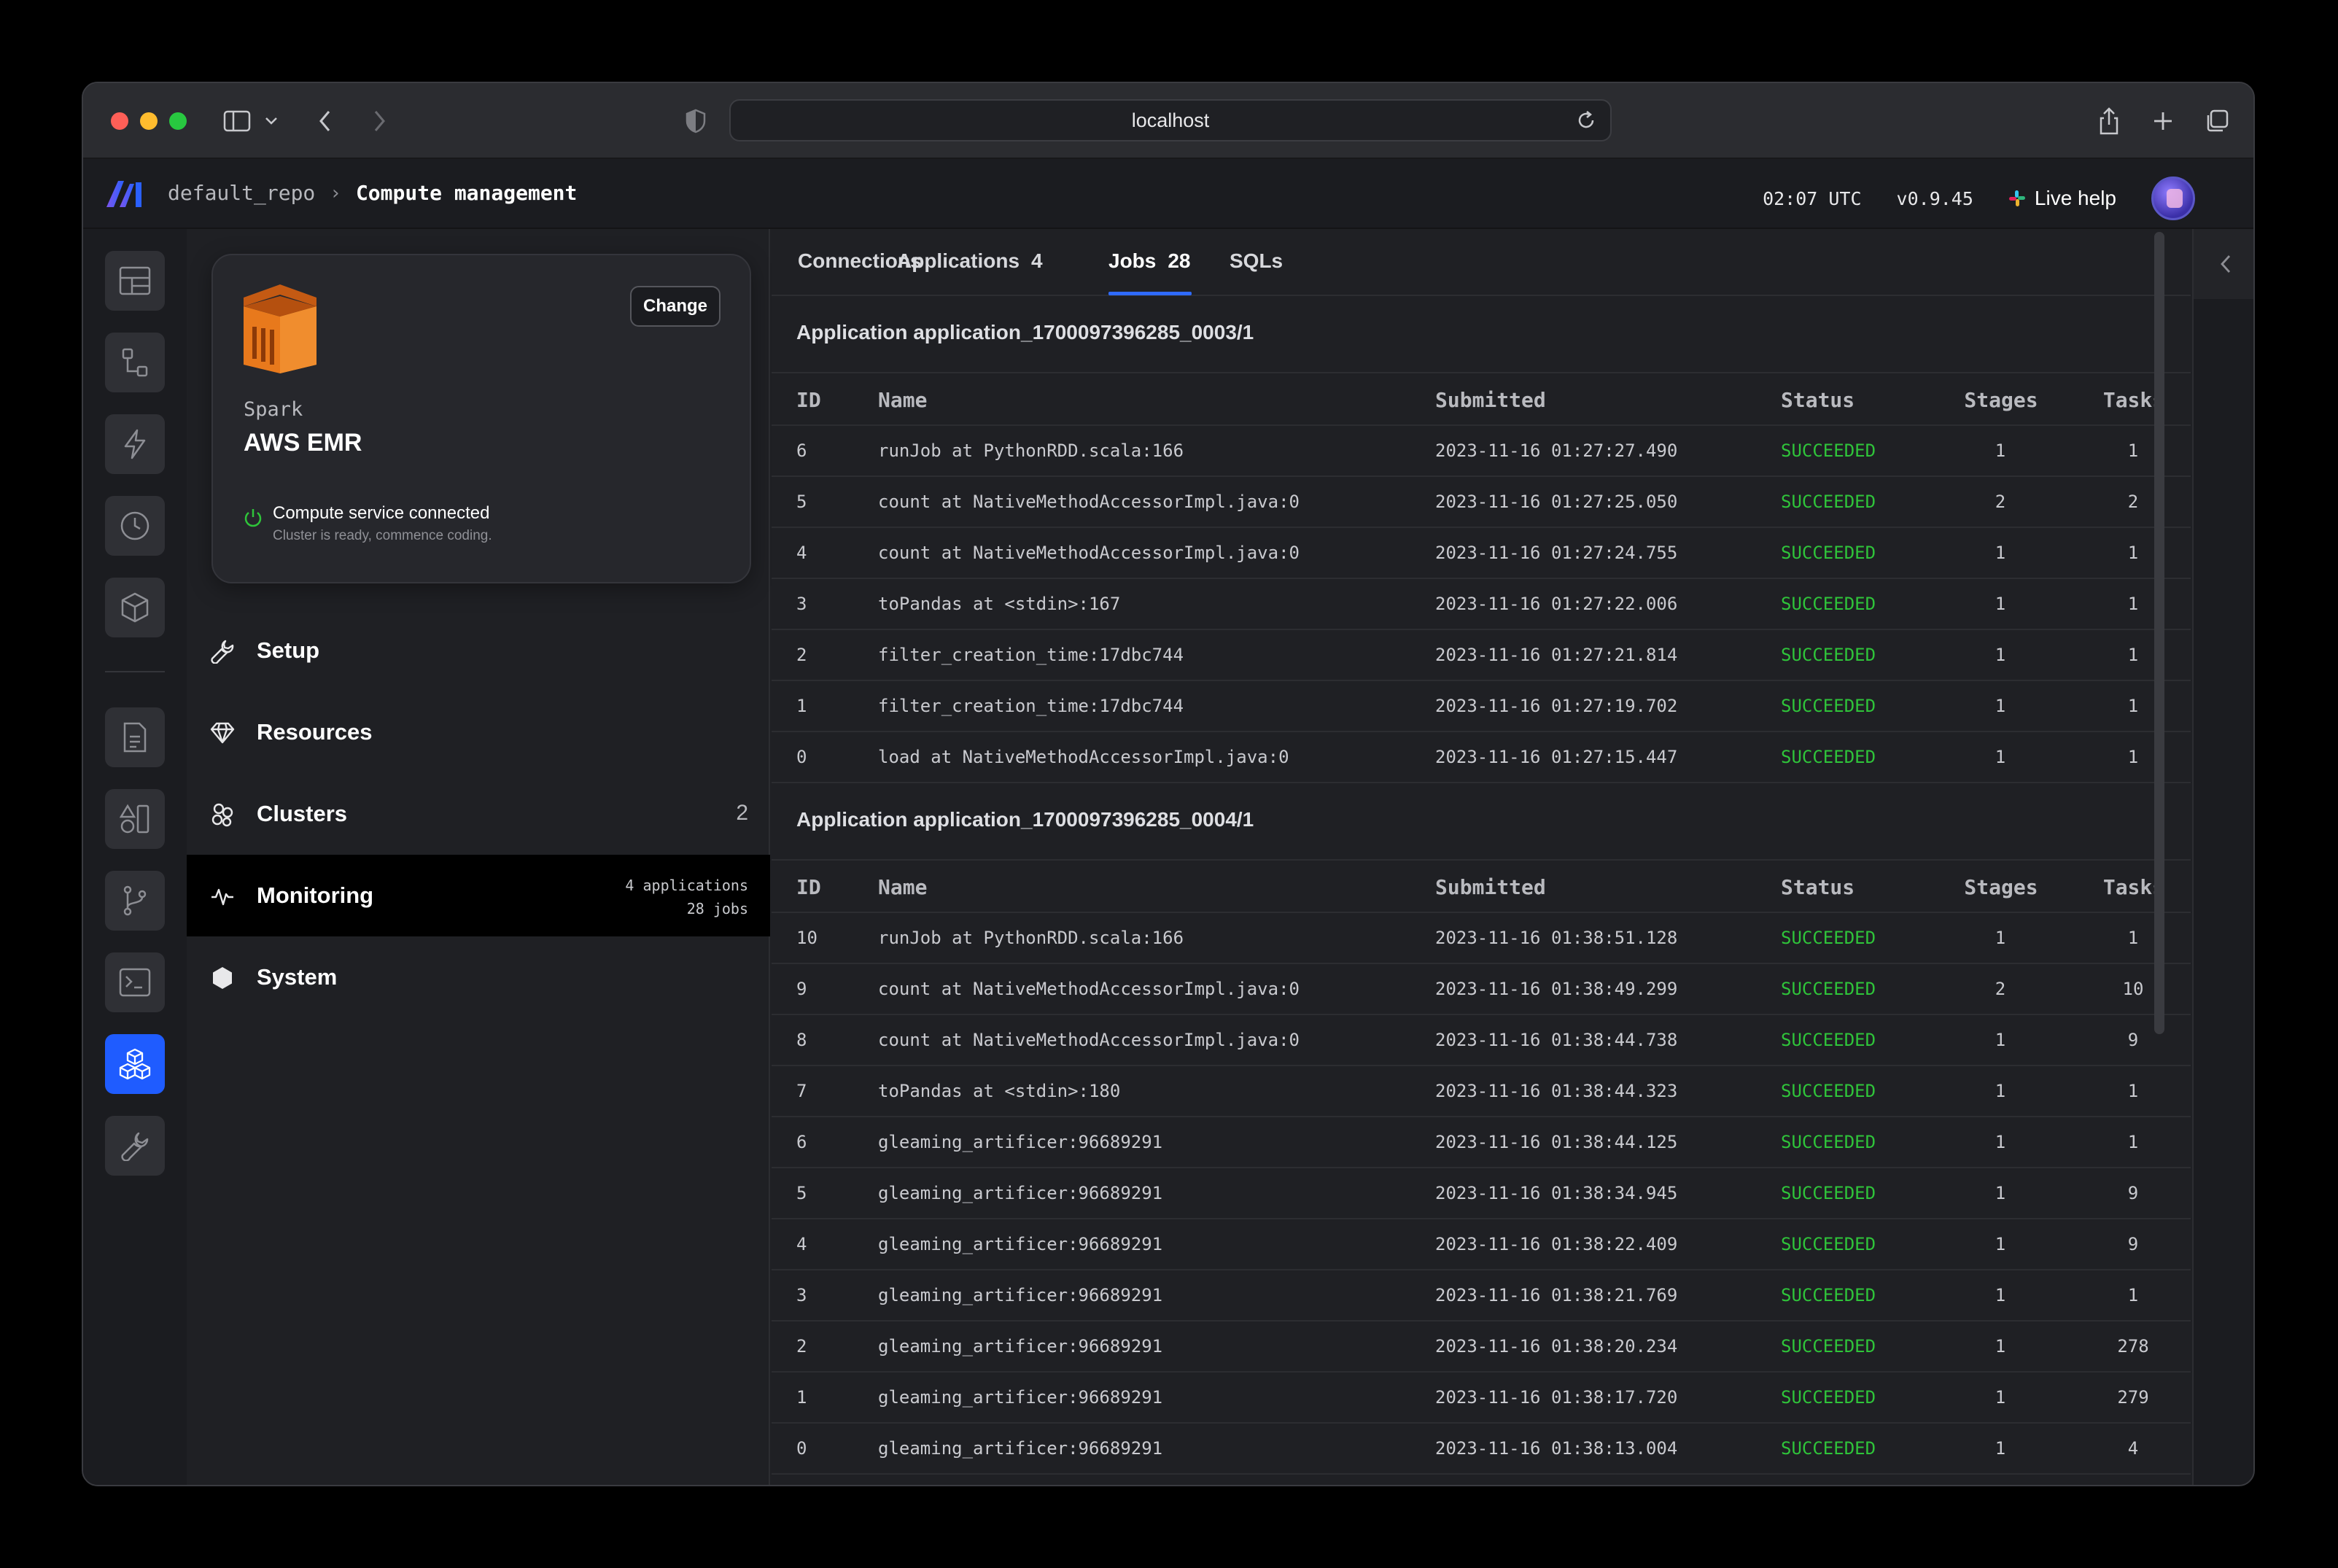 The image size is (2338, 1568). I want to click on document-icon, so click(135, 737).